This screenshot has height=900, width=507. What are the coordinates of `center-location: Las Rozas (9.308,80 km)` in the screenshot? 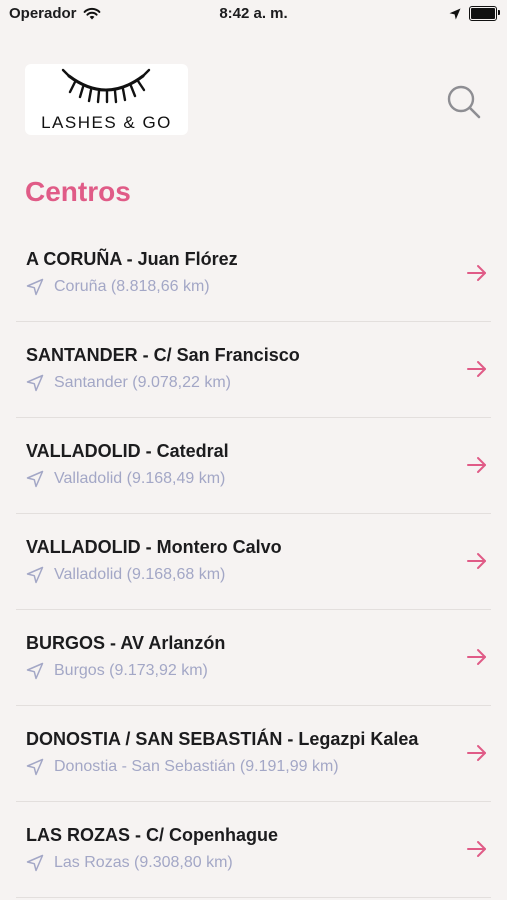 It's located at (129, 863).